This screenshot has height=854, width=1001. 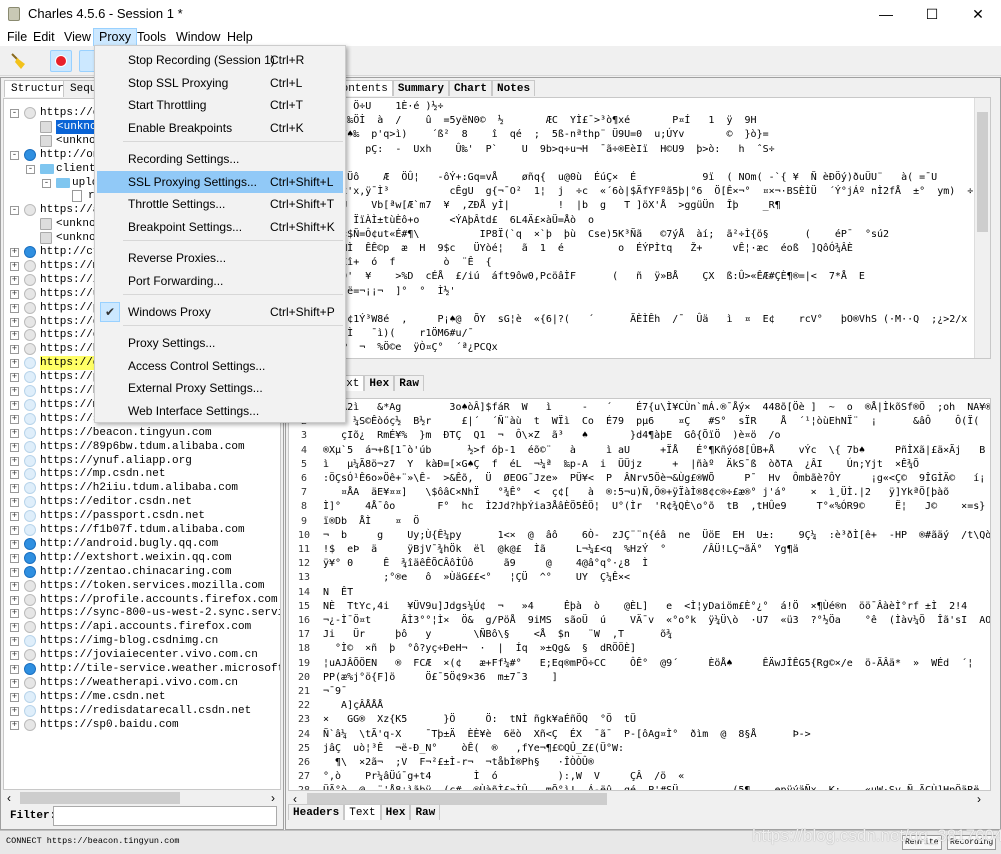 I want to click on tab-text: Text, so click(x=362, y=812).